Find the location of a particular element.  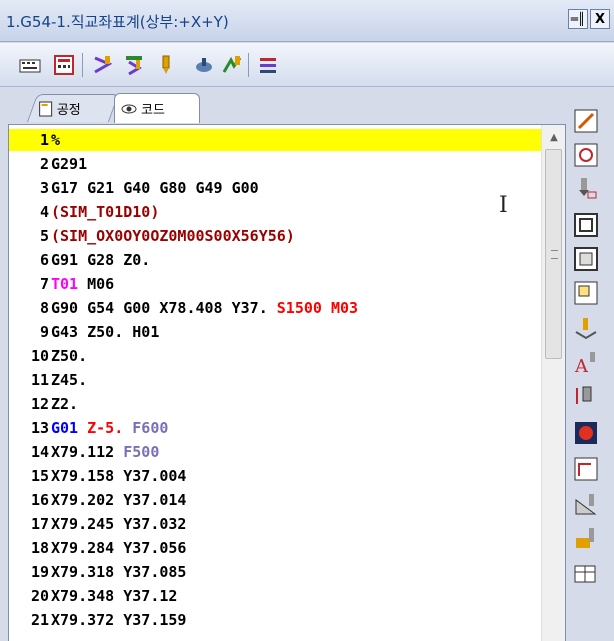

text-tool-icon: A is located at coordinates (584, 364).